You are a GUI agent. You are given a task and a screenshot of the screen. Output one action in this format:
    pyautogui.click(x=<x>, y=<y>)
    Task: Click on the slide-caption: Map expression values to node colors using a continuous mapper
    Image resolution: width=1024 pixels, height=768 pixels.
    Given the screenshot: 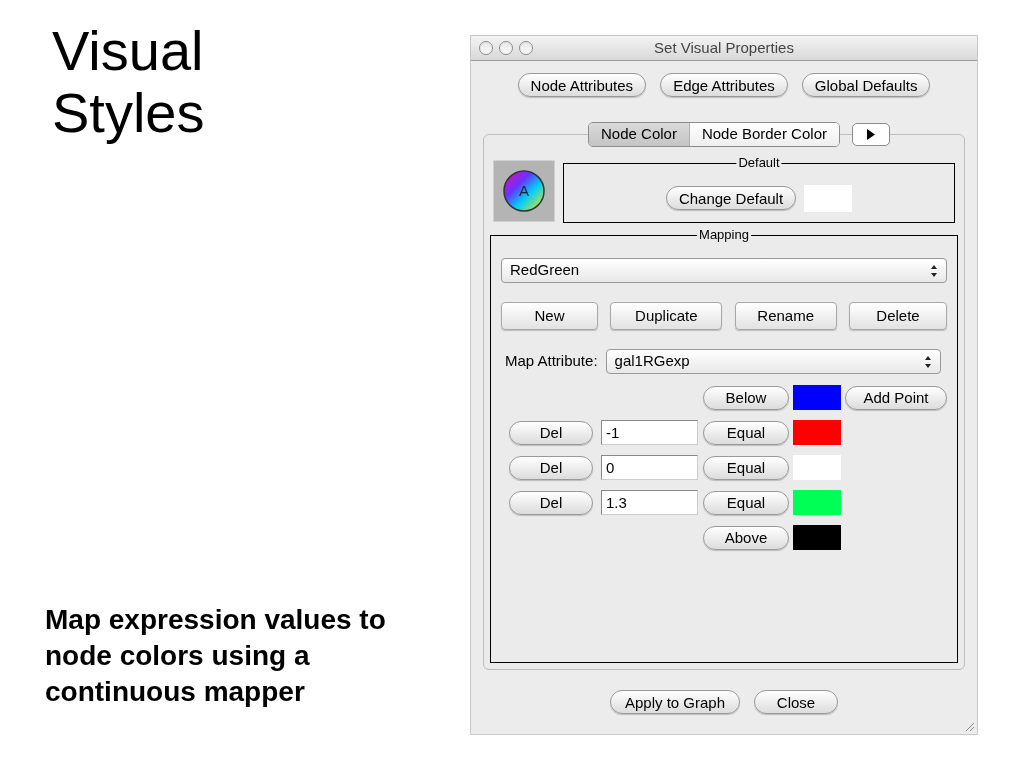 What is the action you would take?
    pyautogui.click(x=216, y=656)
    